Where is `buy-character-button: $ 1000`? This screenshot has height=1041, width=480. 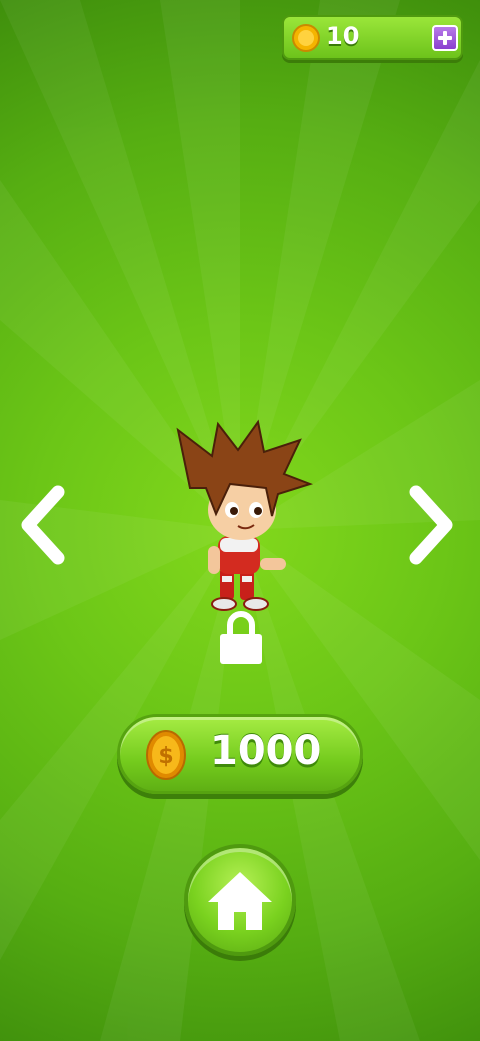
buy-character-button: $ 1000 is located at coordinates (240, 754).